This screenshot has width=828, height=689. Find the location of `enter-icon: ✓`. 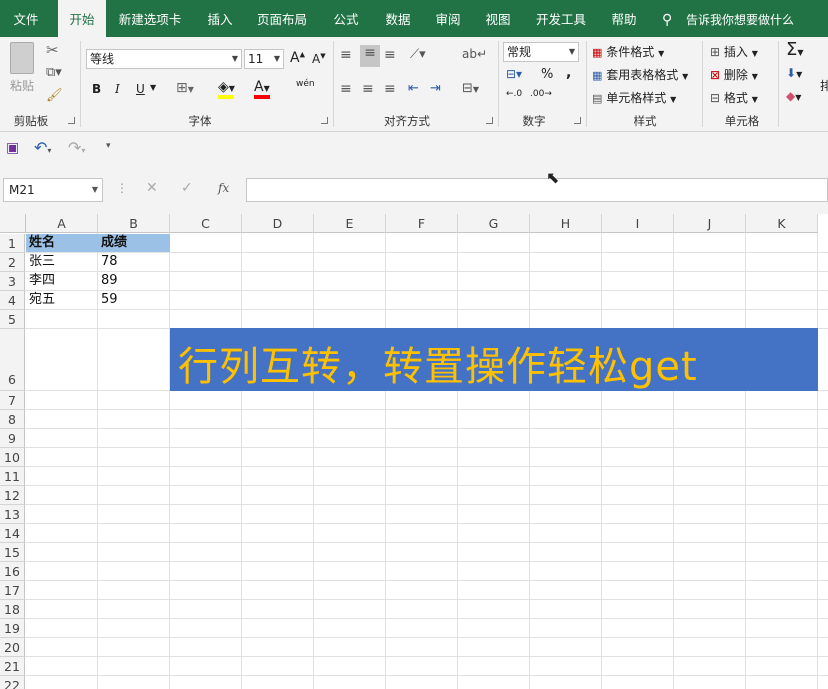

enter-icon: ✓ is located at coordinates (187, 188).